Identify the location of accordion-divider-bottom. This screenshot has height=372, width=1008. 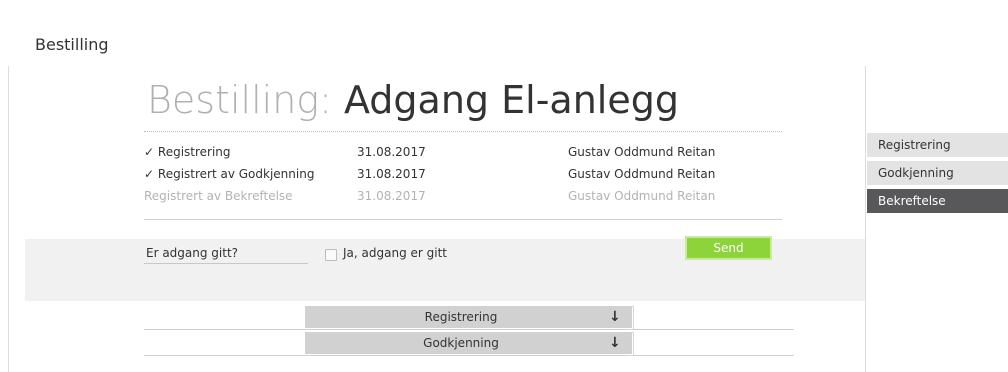
(469, 355).